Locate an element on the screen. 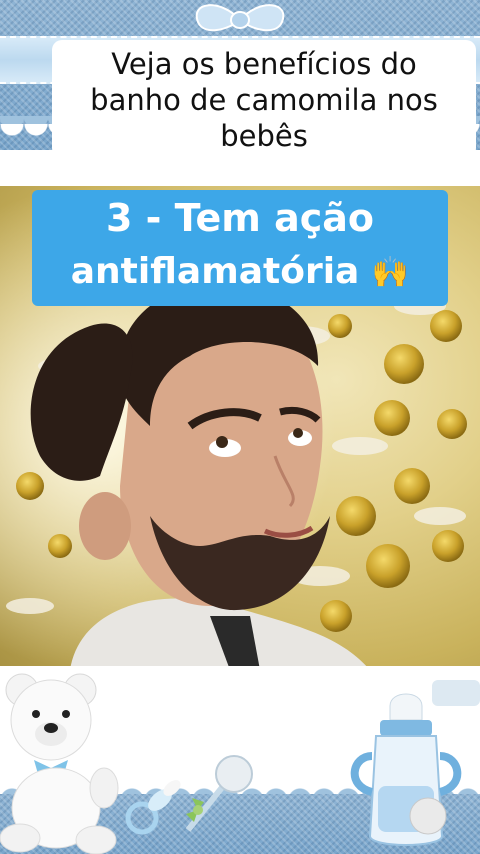  headline-banner: 3 - Tem ação antiflamatória 🙌 is located at coordinates (240, 248).